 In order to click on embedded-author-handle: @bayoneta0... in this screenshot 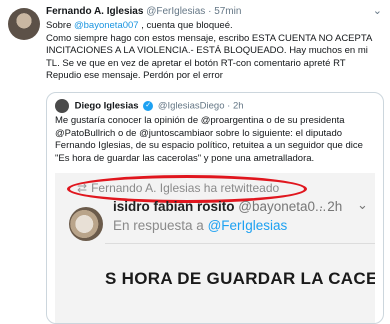, I will do `click(282, 206)`.